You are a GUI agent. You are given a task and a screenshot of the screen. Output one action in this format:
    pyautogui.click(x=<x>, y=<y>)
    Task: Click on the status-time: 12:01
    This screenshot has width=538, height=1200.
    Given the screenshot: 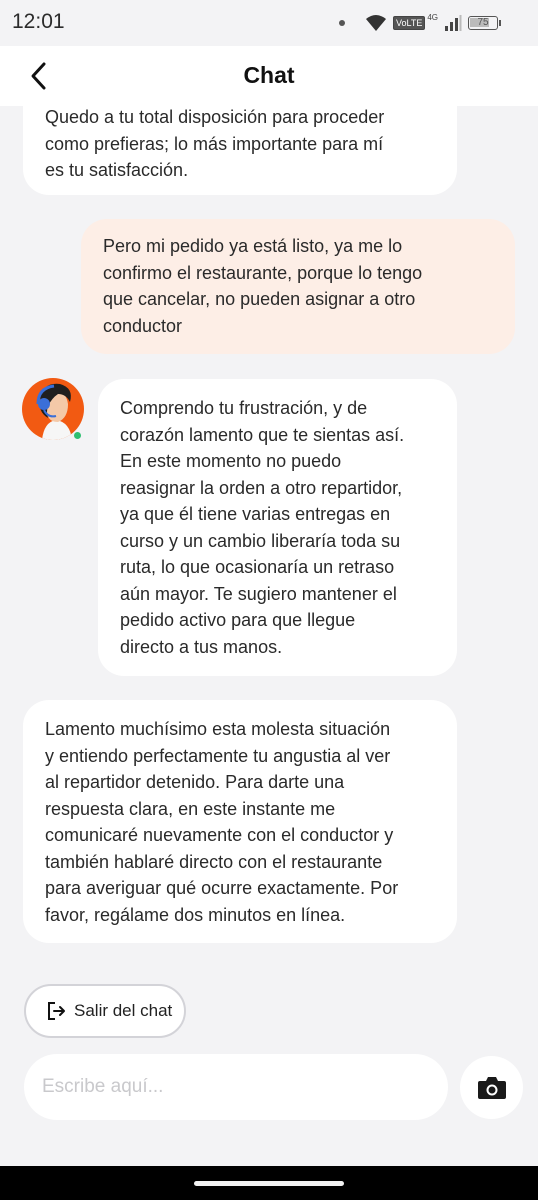 What is the action you would take?
    pyautogui.click(x=38, y=21)
    